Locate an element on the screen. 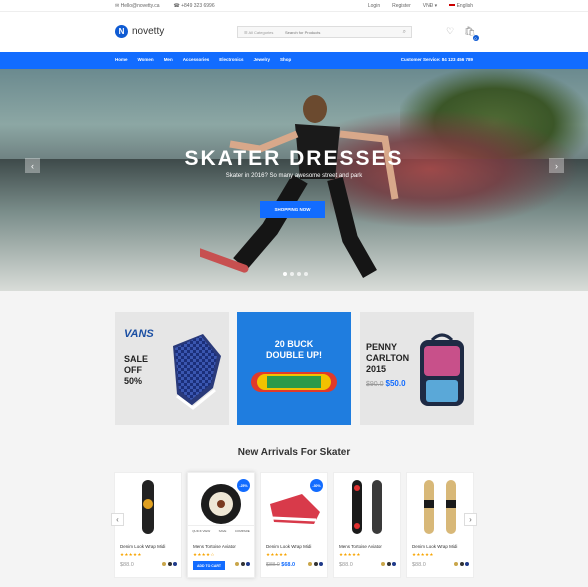 The height and width of the screenshot is (587, 588). vans-sale-text: SALE OFF 50% is located at coordinates (136, 370).